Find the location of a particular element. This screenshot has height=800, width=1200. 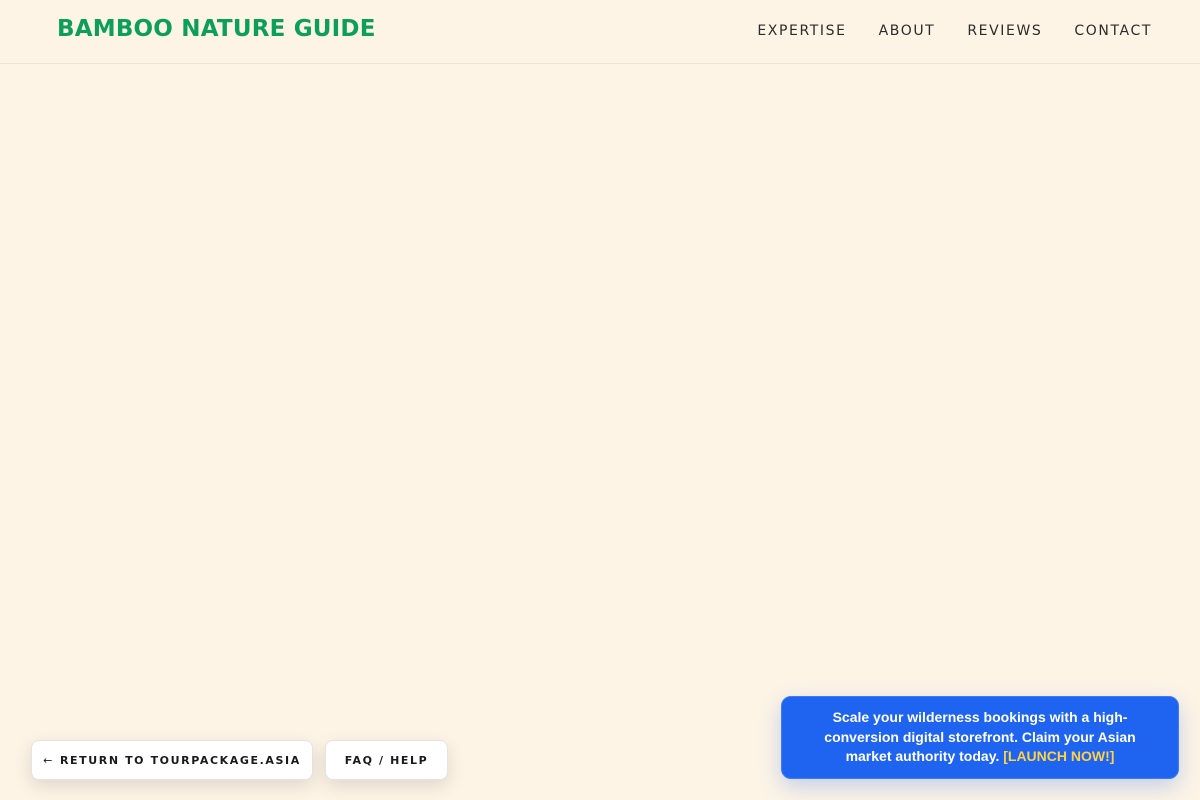

main-nav: EXPERTISE ABOUT REVIEWS CONTACT is located at coordinates (954, 31).